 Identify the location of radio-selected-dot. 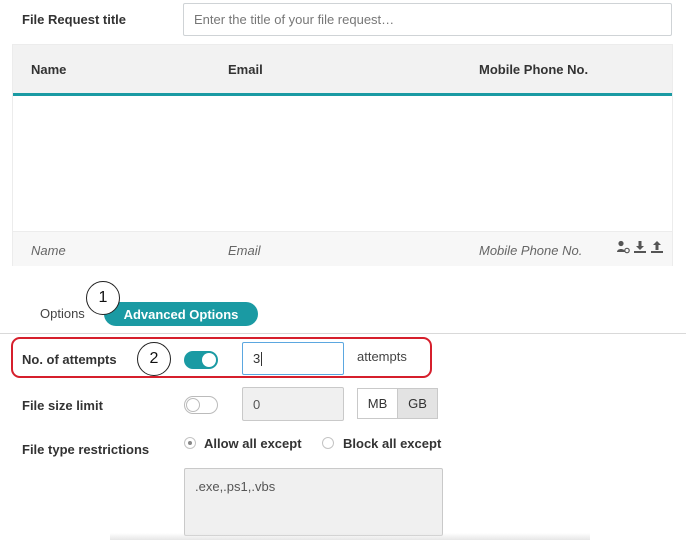
(190, 443).